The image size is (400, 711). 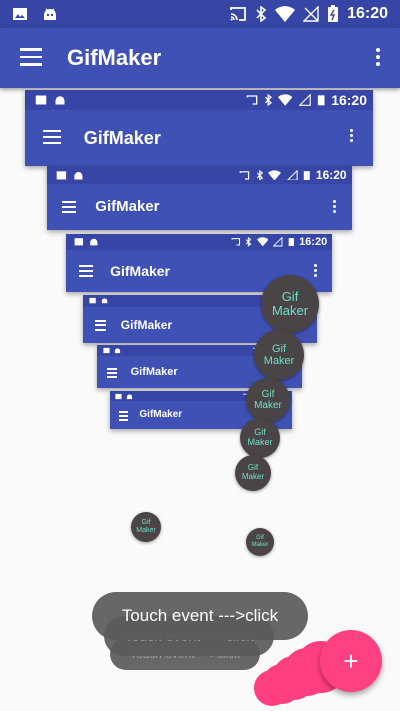 What do you see at coordinates (200, 58) in the screenshot?
I see `app-bar: GifMaker` at bounding box center [200, 58].